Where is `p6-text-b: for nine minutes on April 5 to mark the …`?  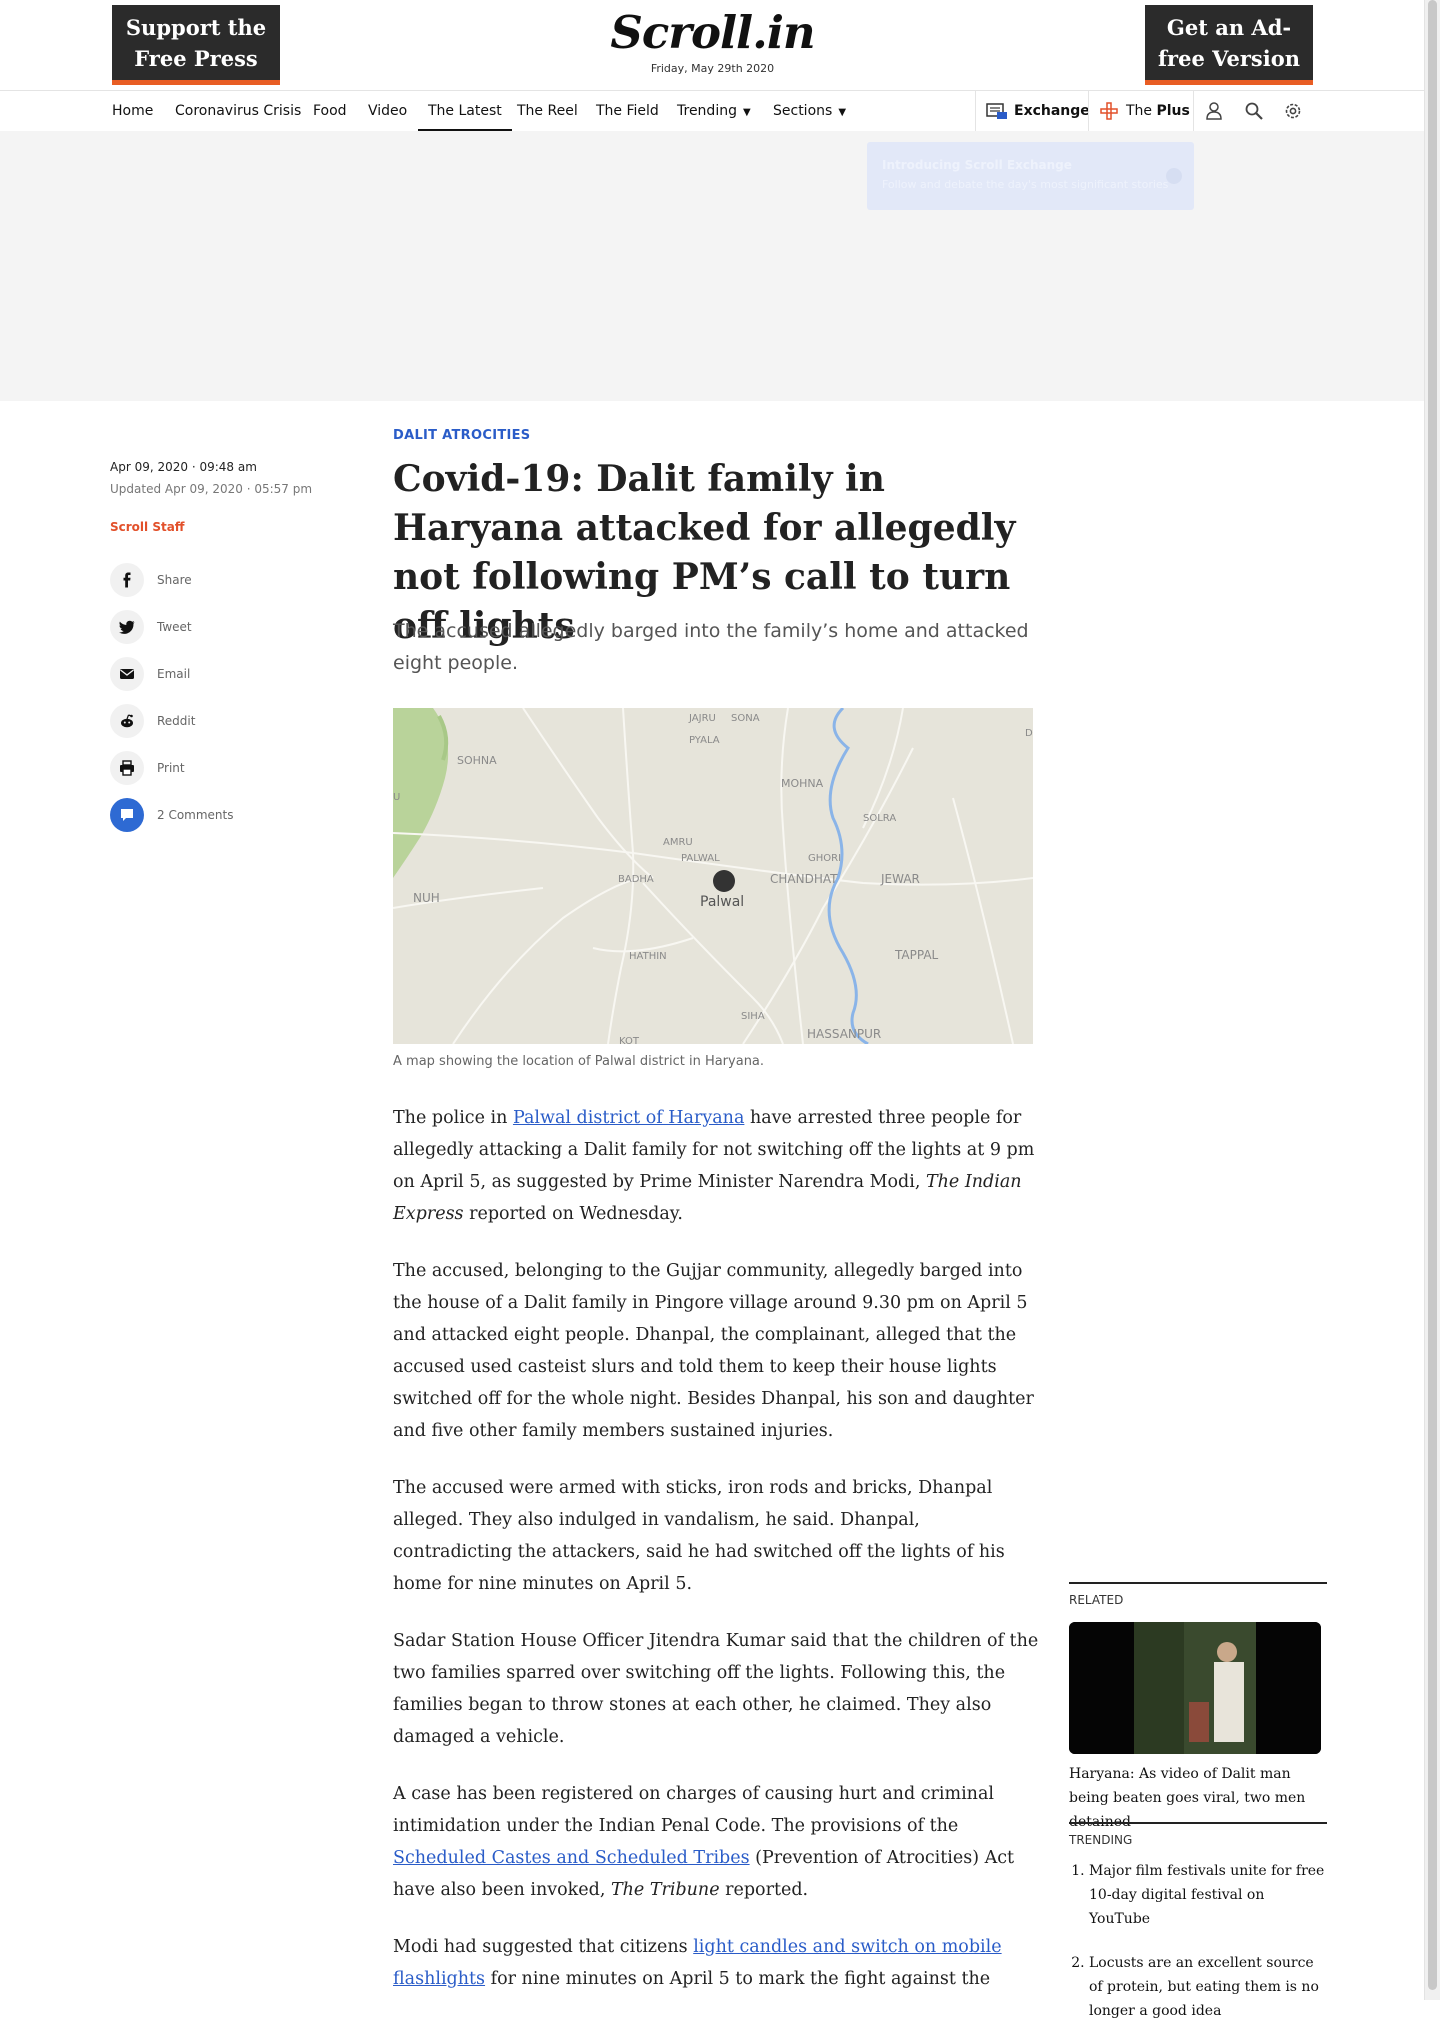 p6-text-b: for nine minutes on April 5 to mark the … is located at coordinates (738, 1979).